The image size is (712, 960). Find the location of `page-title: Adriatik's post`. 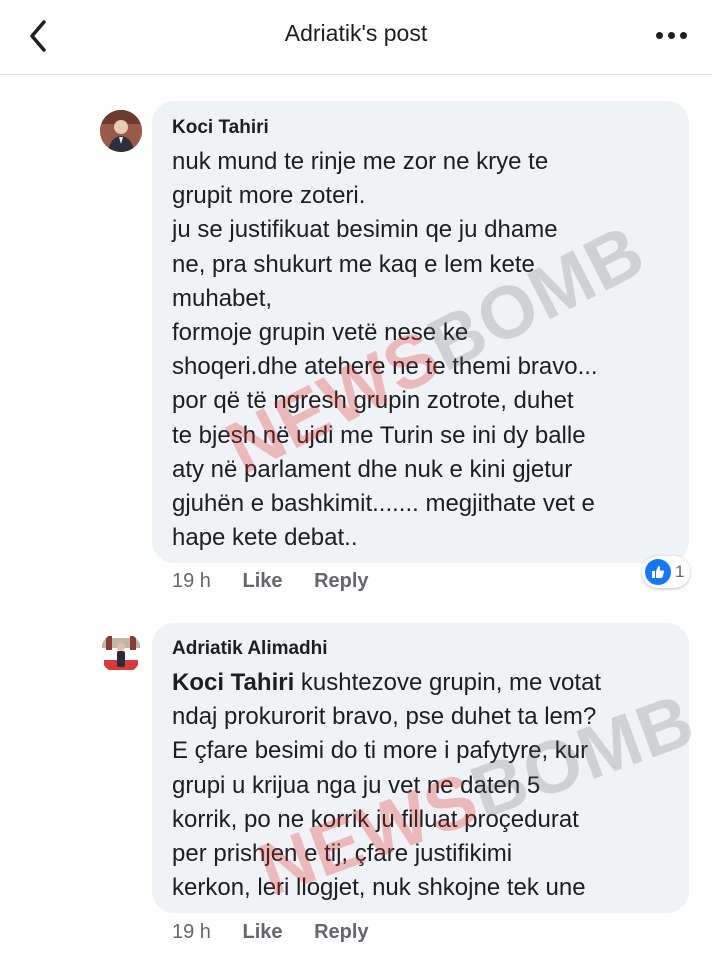

page-title: Adriatik's post is located at coordinates (356, 33).